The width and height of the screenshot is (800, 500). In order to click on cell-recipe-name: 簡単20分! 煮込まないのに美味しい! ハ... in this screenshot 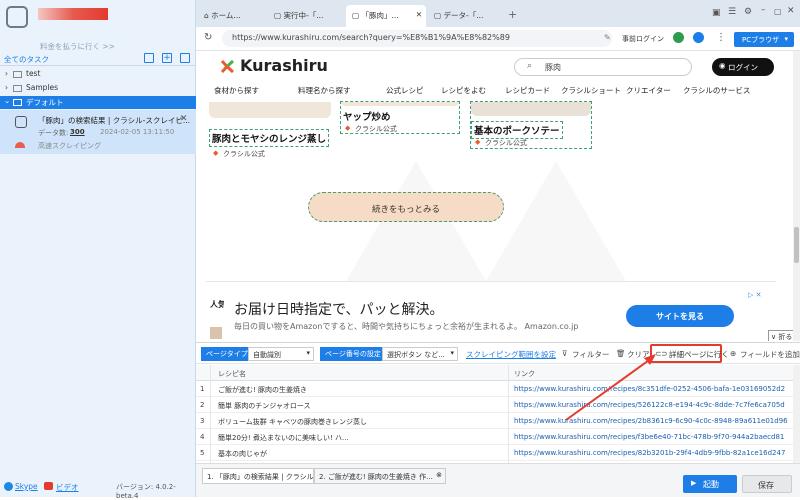, I will do `click(362, 438)`.